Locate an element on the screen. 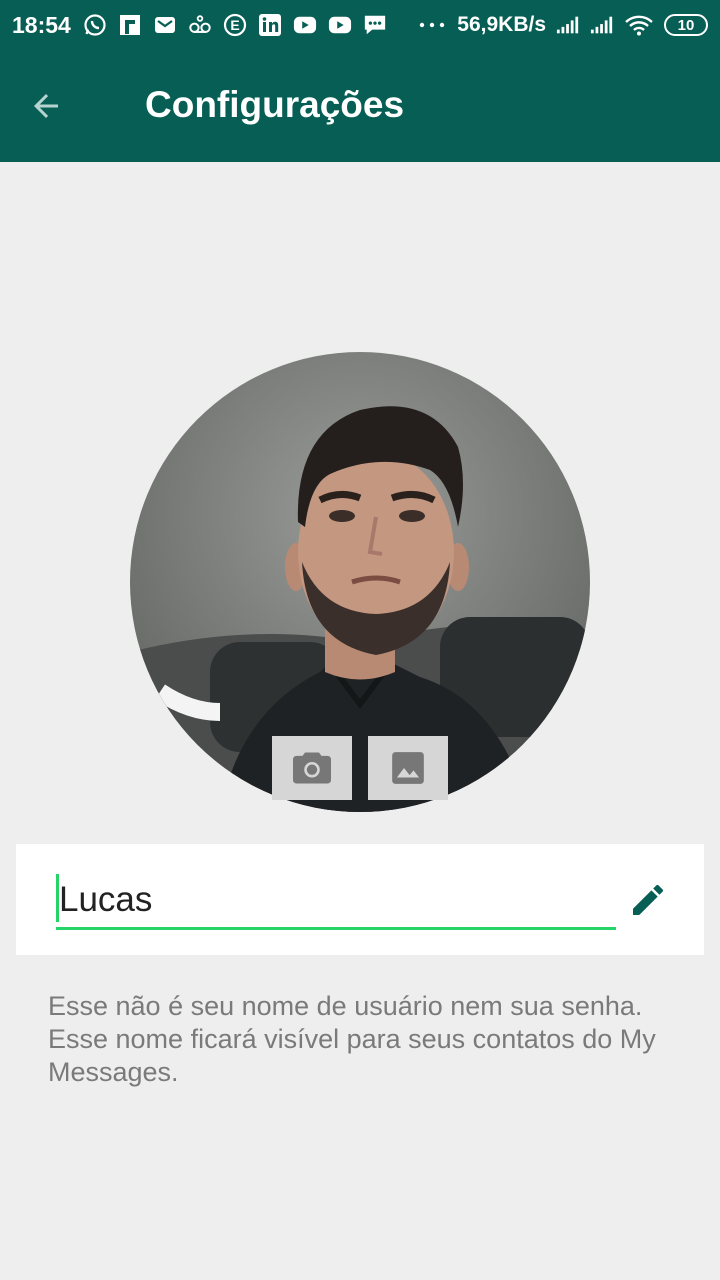 The width and height of the screenshot is (720, 1280). app-toolbar: Configurações is located at coordinates (360, 106).